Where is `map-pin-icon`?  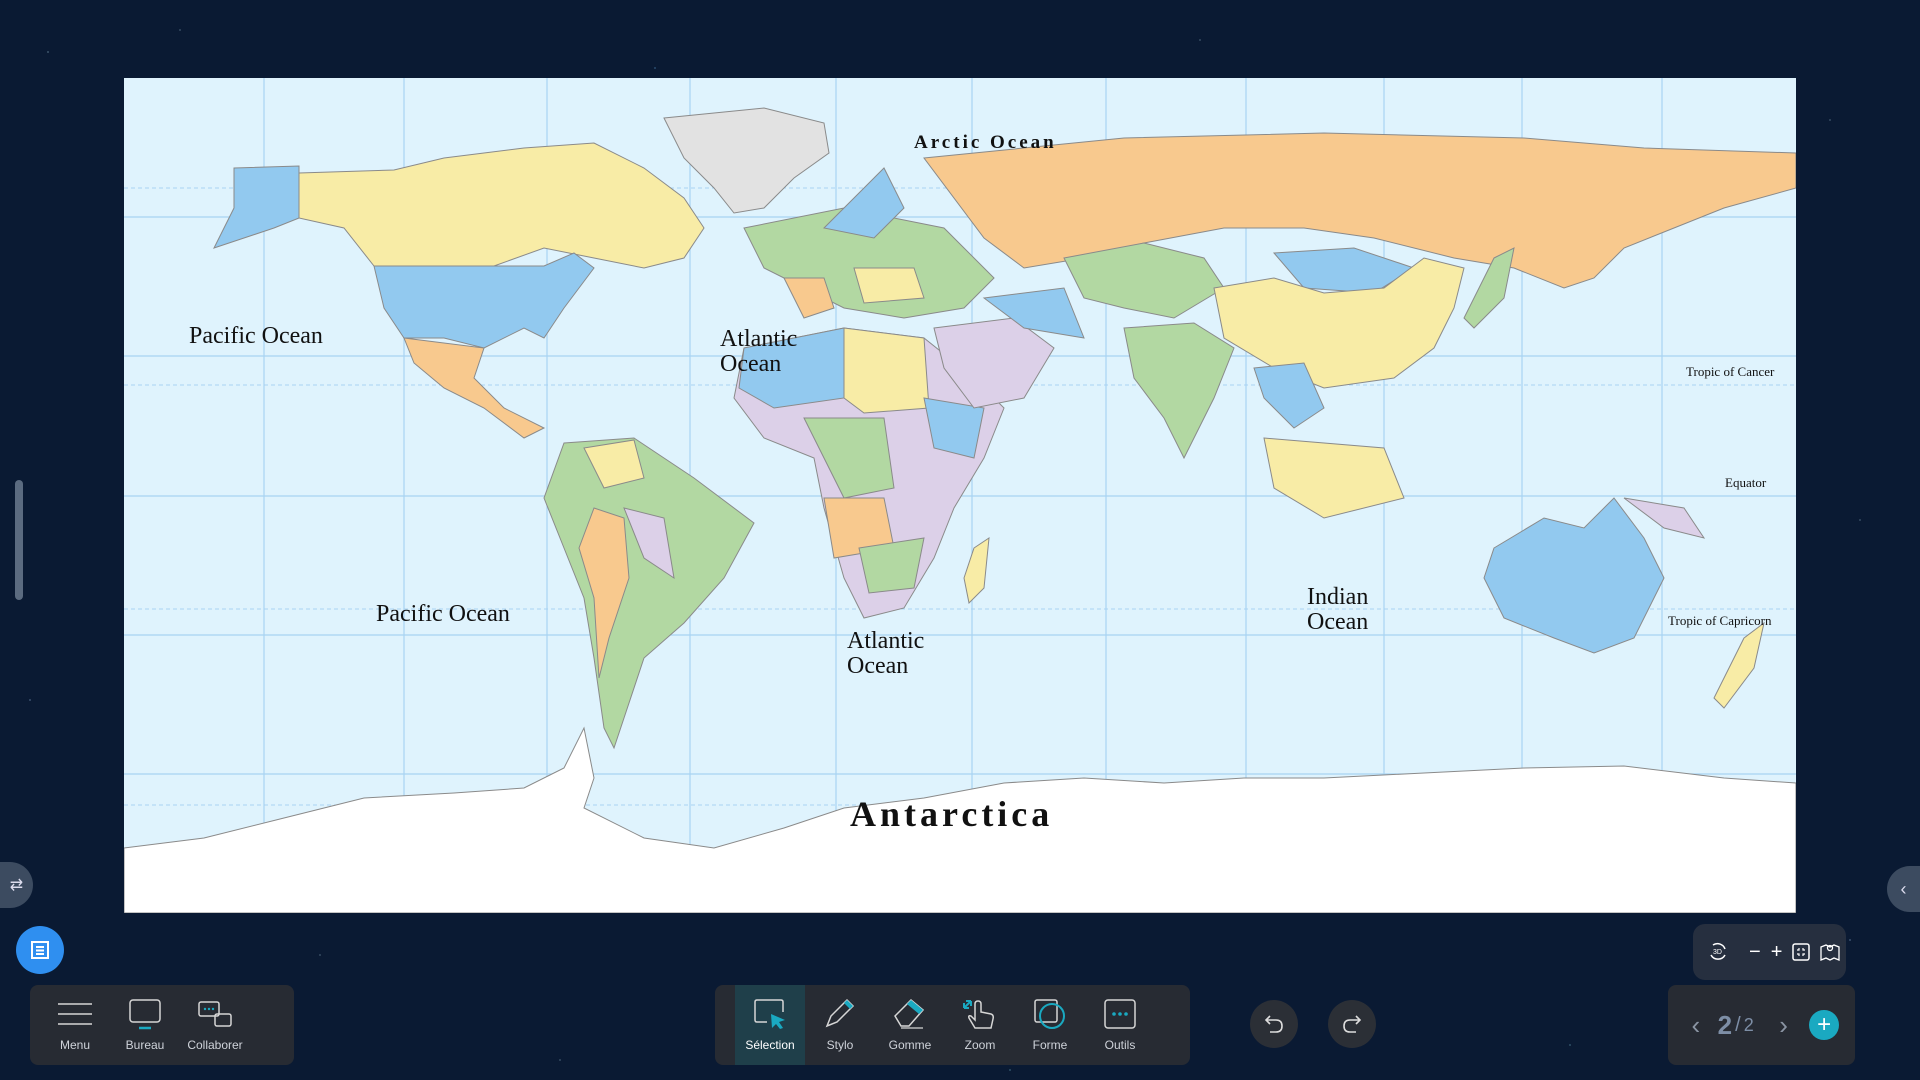 map-pin-icon is located at coordinates (1830, 952).